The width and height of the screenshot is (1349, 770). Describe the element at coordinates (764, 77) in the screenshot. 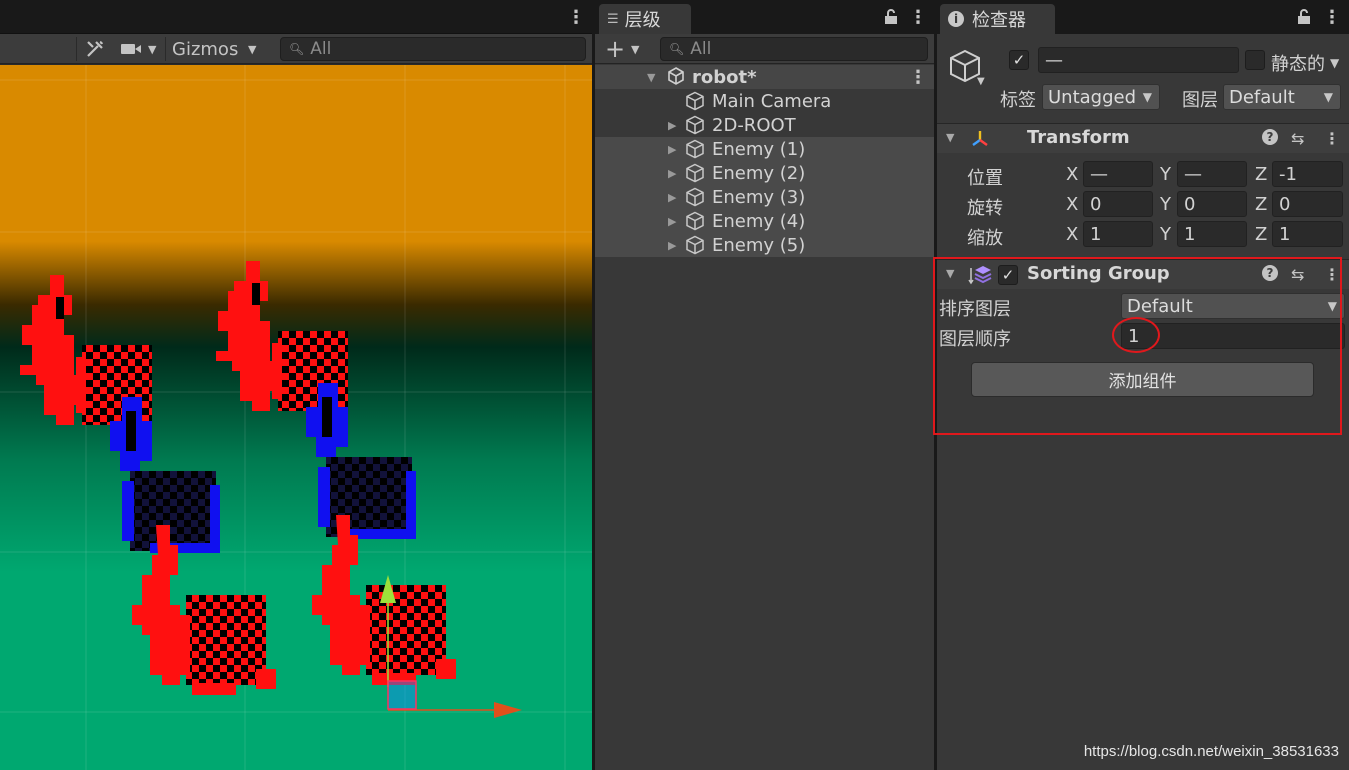

I see `hierarchy-scene-row: ▼ robot* ⋮` at that location.